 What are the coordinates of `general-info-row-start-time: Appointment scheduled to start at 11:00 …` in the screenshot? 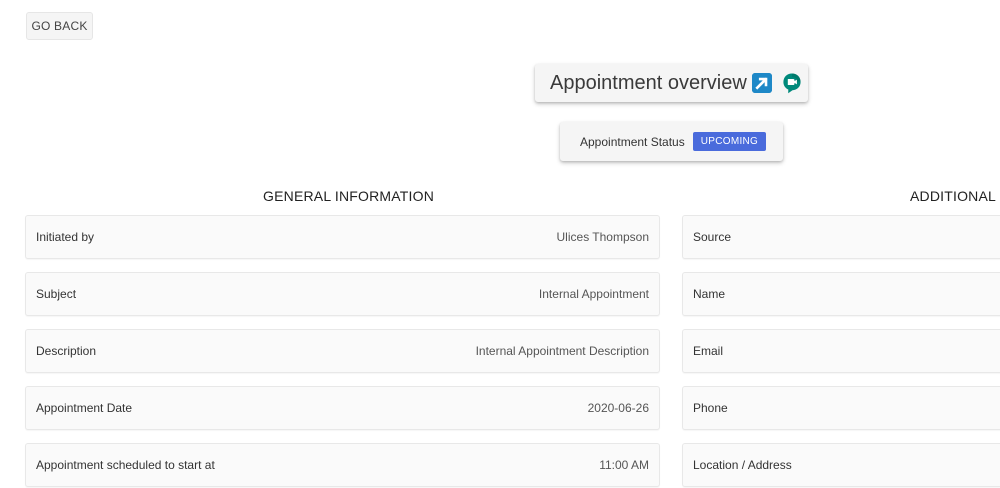 It's located at (342, 465).